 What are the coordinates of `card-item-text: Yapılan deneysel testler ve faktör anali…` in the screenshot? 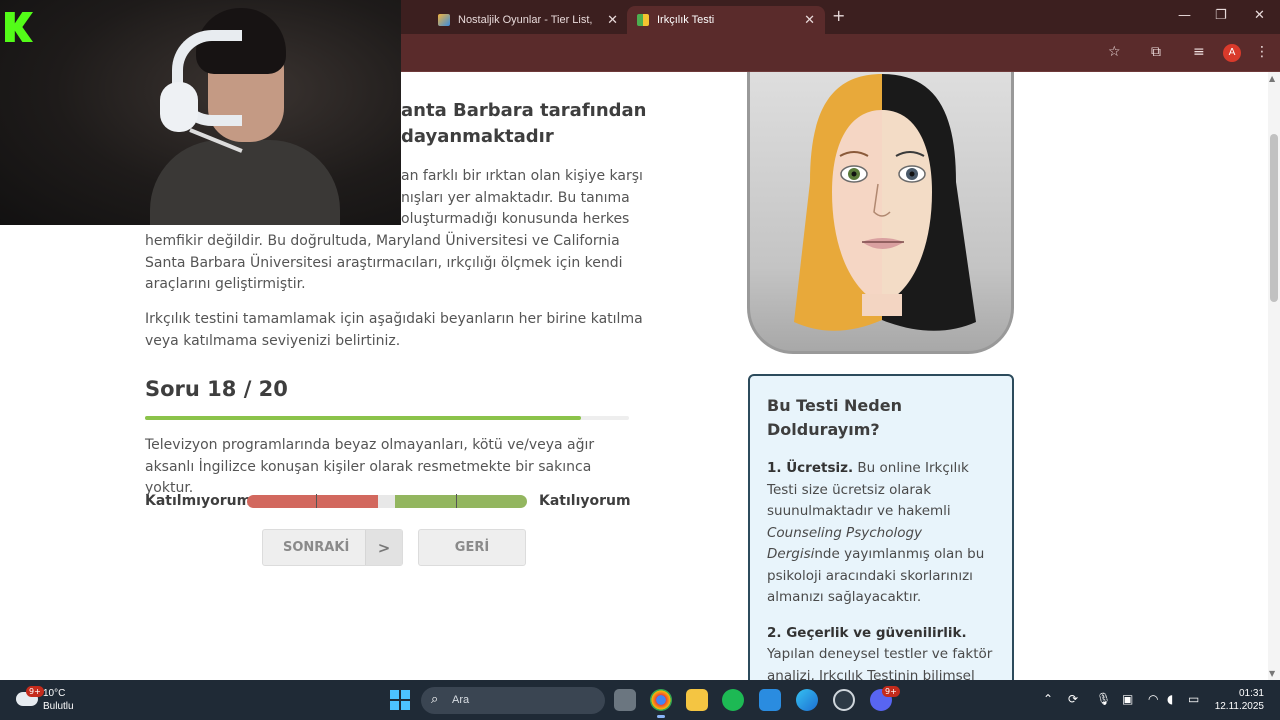 It's located at (880, 665).